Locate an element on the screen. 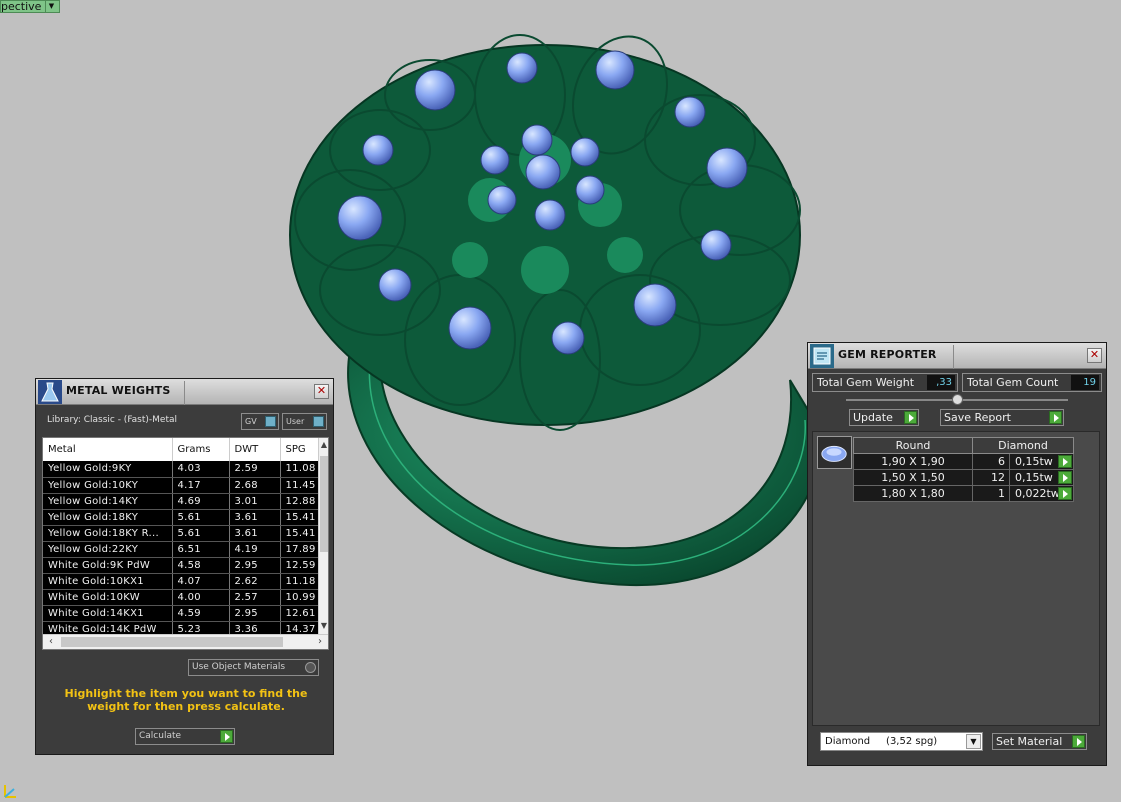 Image resolution: width=1121 pixels, height=802 pixels. update-label: Update is located at coordinates (873, 417).